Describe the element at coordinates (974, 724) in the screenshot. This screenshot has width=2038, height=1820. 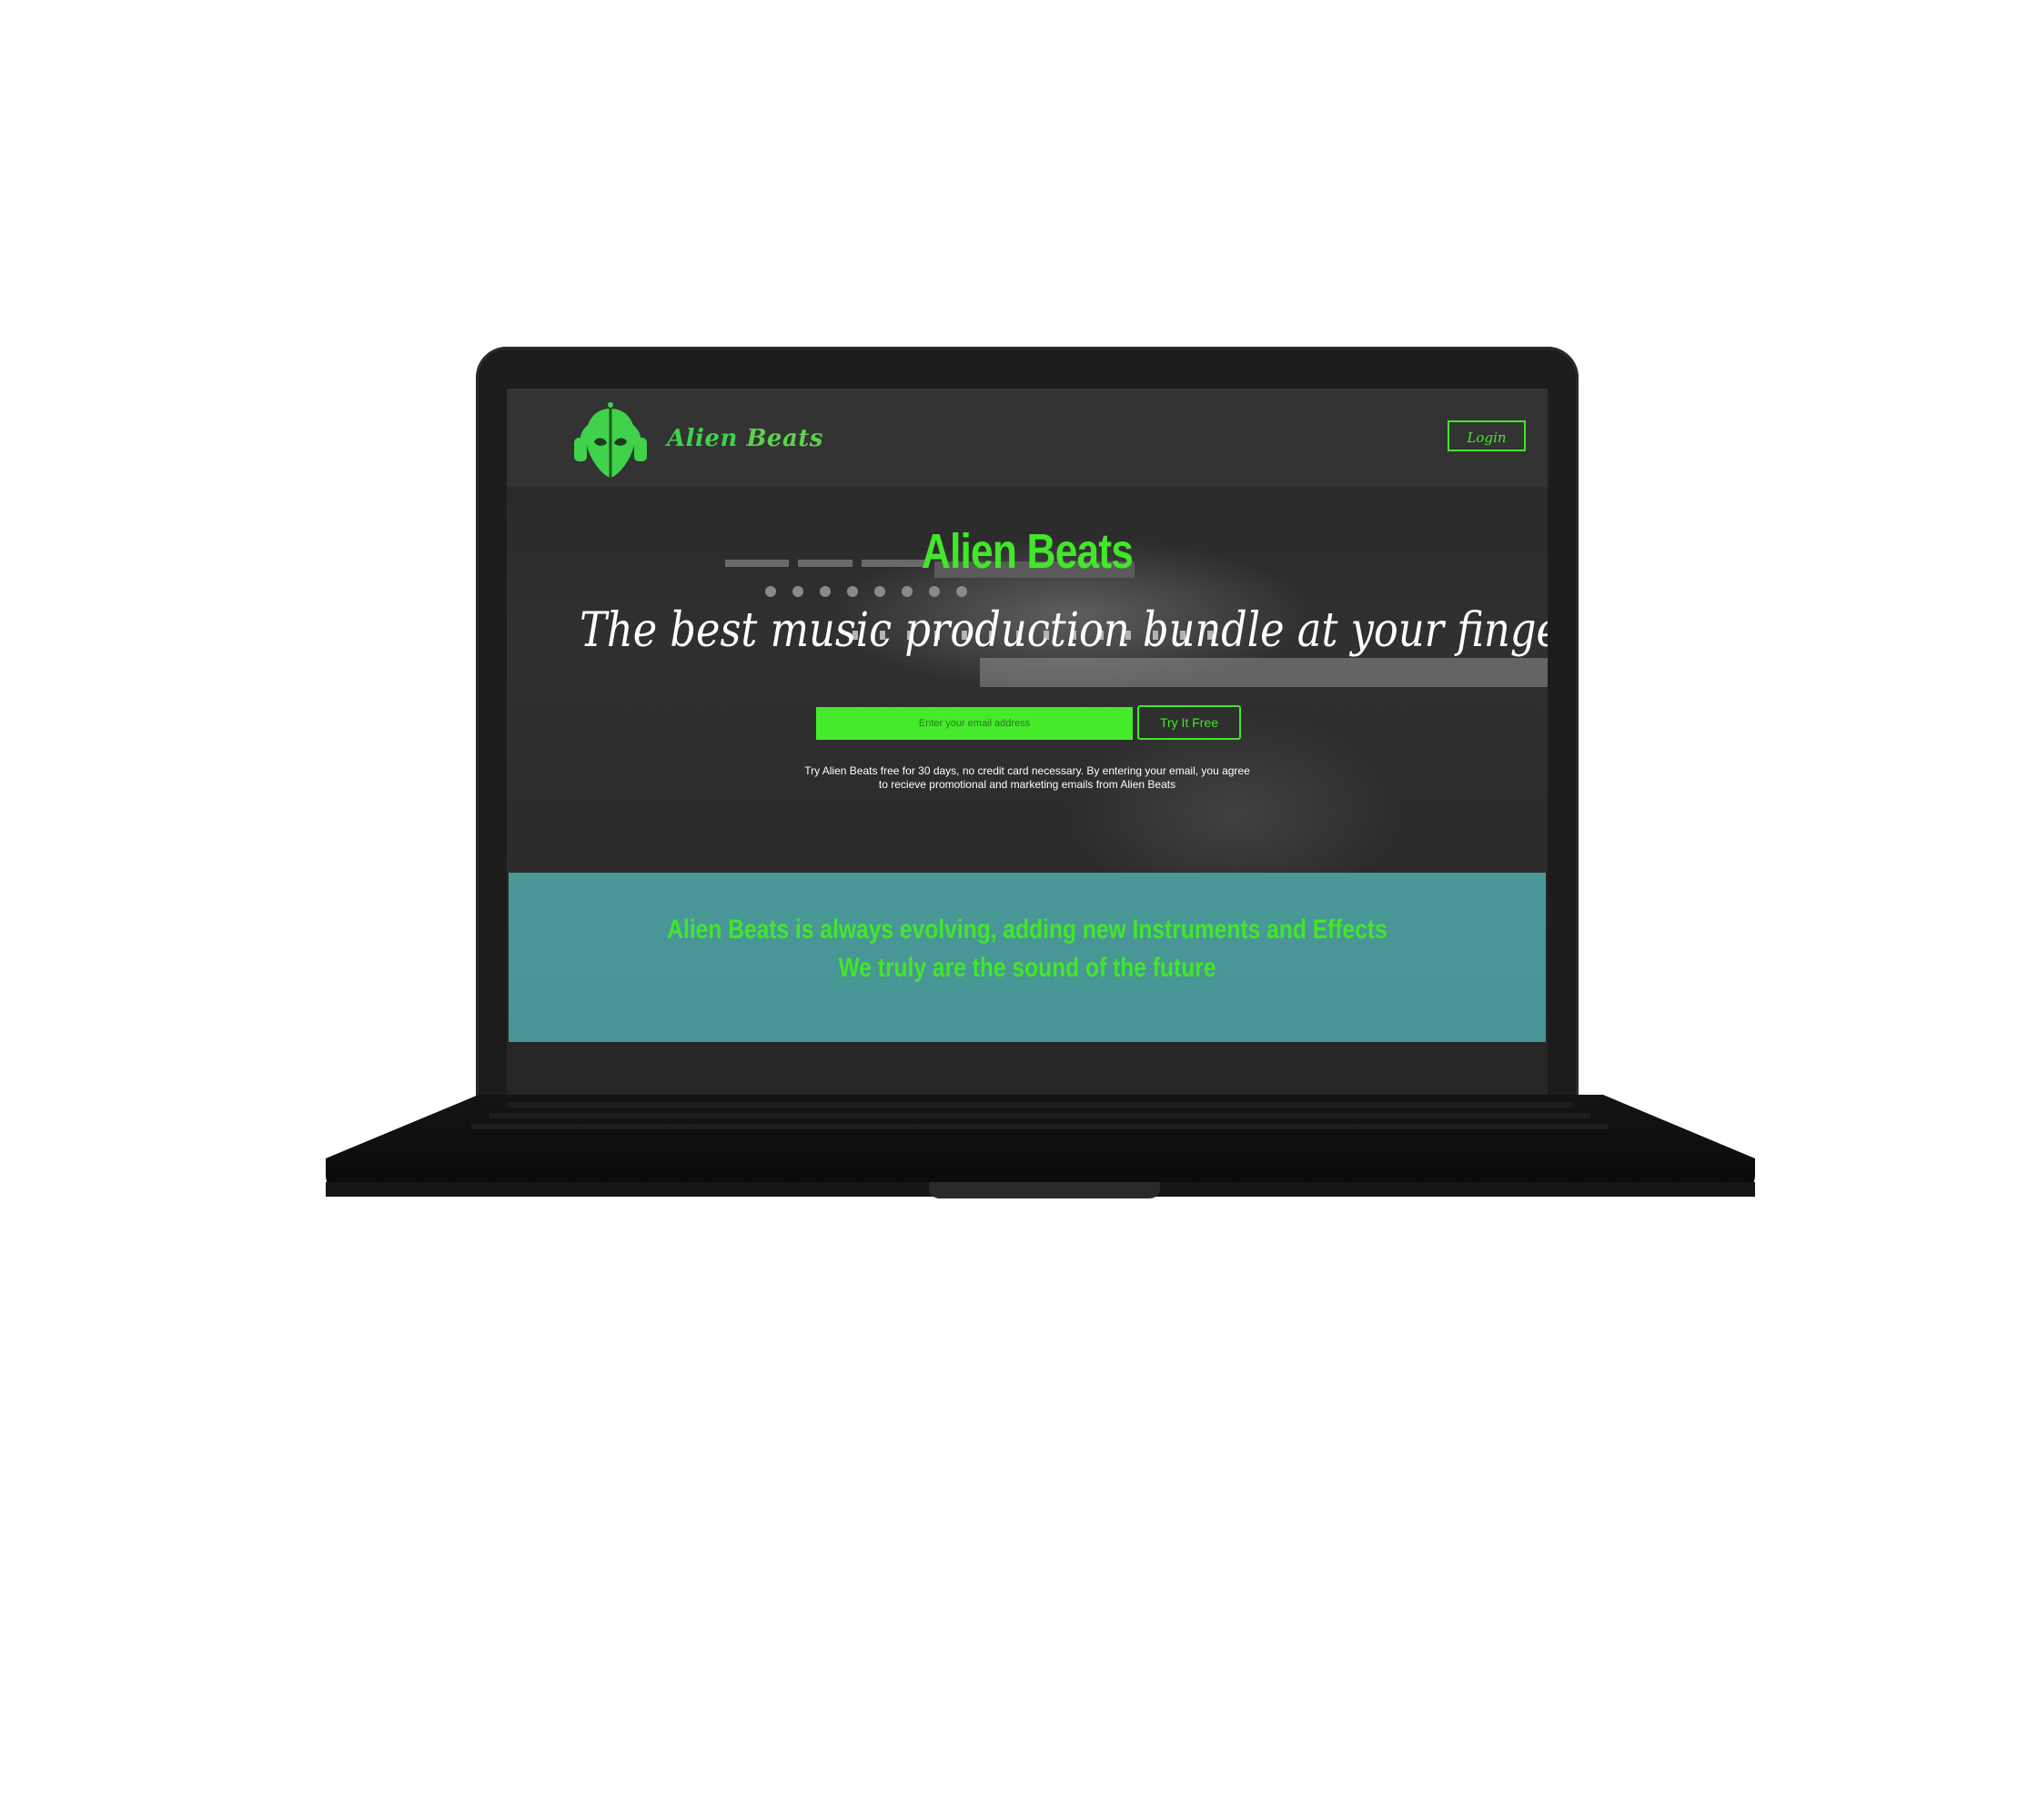
I see `email-input` at that location.